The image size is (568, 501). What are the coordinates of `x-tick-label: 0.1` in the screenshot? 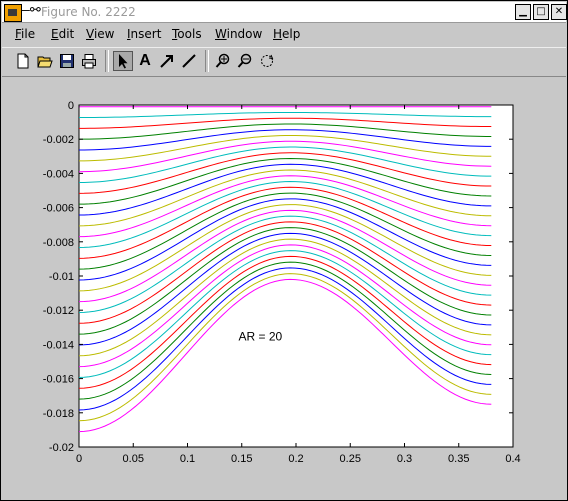 It's located at (187, 459).